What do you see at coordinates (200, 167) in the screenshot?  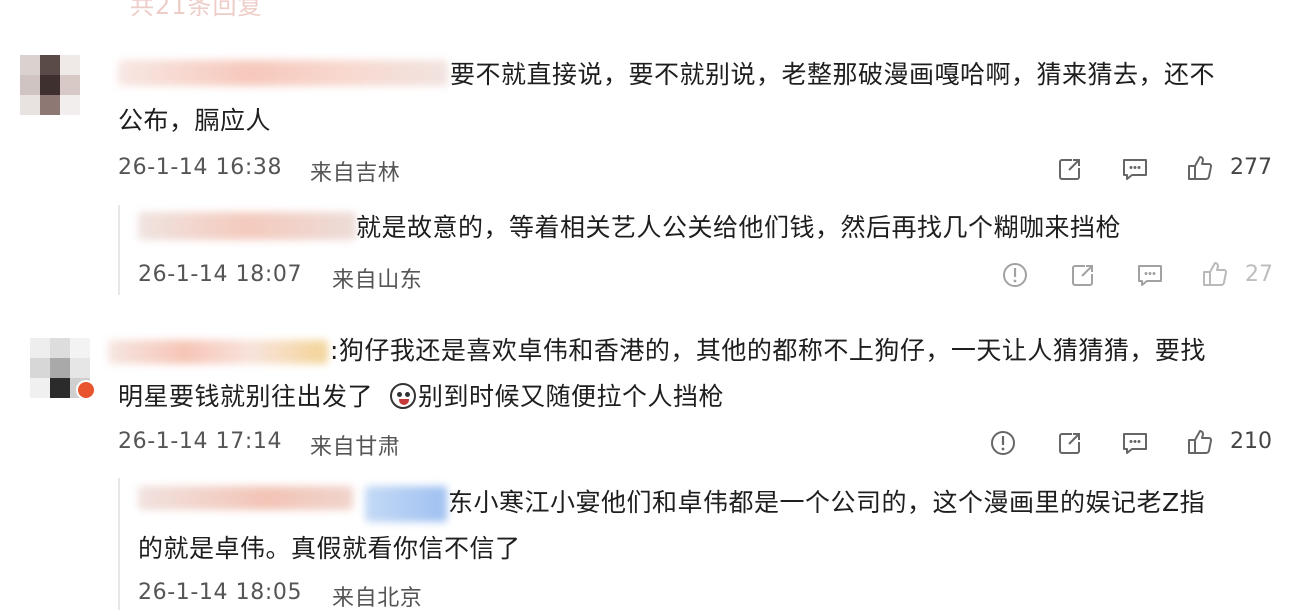 I see `timestamp: 26-1-14 16:38` at bounding box center [200, 167].